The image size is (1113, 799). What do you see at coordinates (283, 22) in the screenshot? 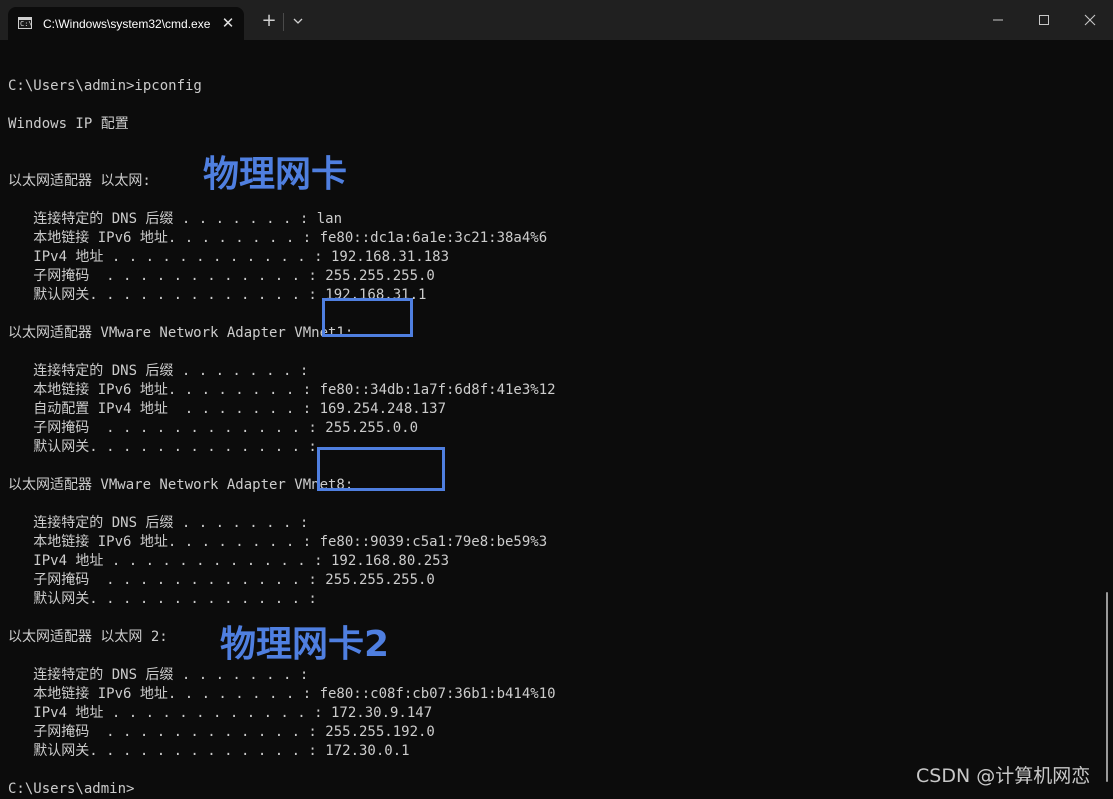
I see `tab-divider` at bounding box center [283, 22].